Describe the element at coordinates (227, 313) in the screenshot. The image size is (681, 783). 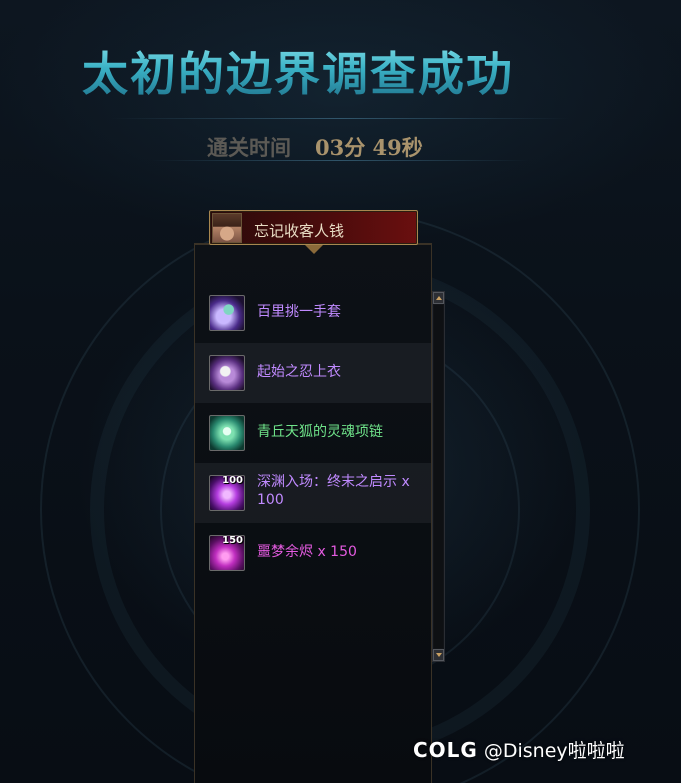
I see `gauntlet-icon` at that location.